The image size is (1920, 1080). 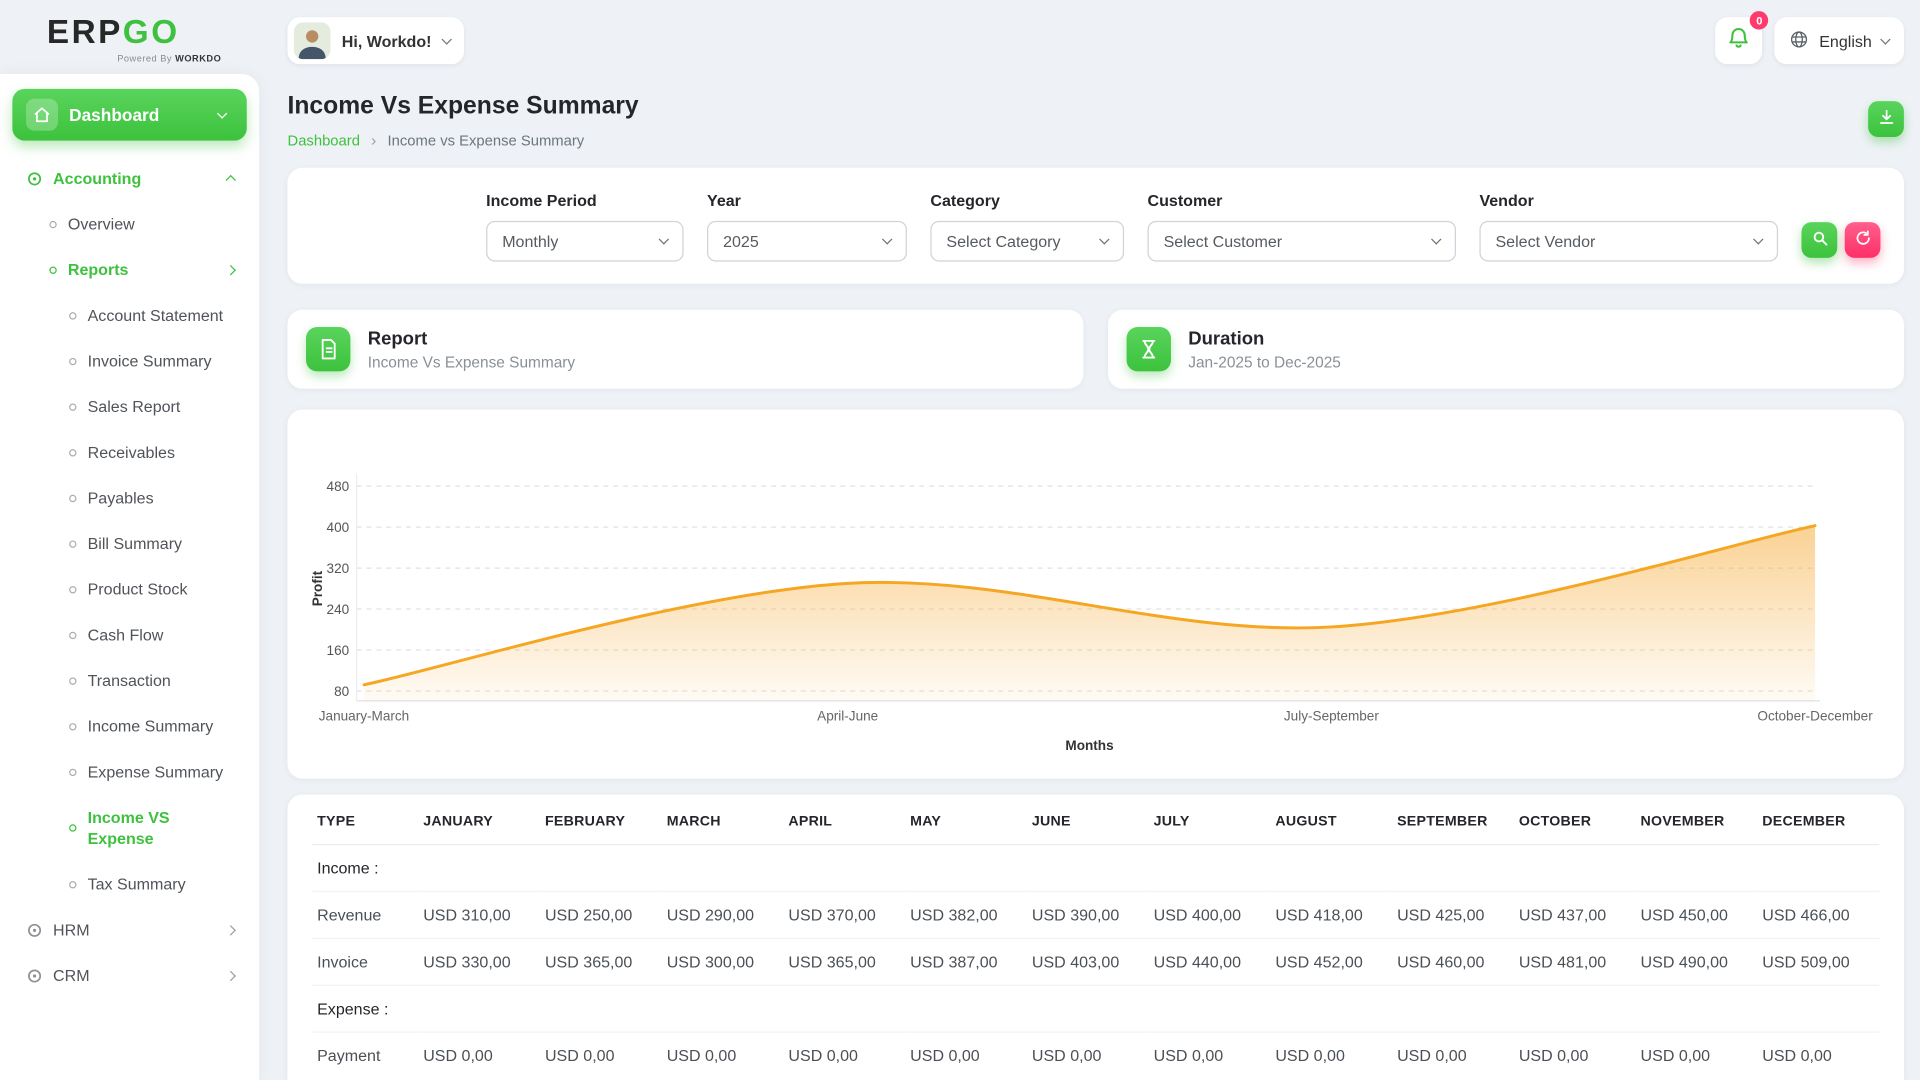 I want to click on cell-value: USD 382,00, so click(x=954, y=915).